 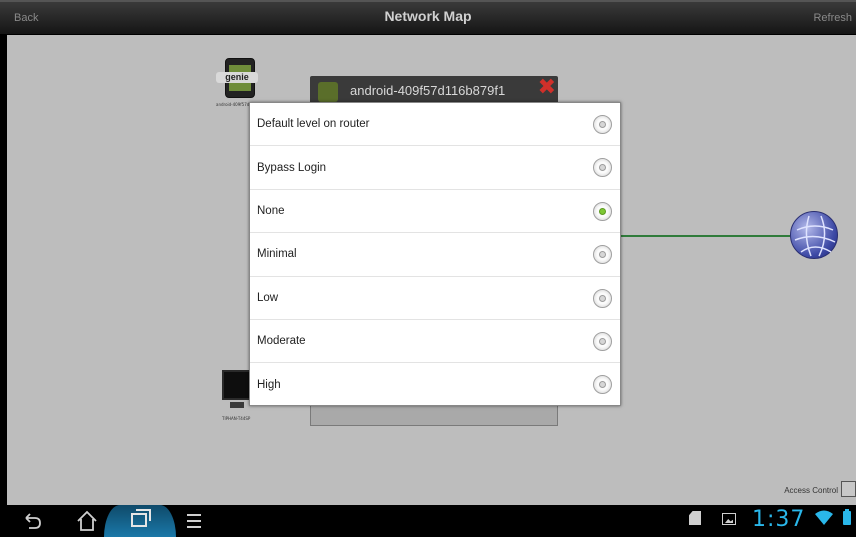 I want to click on option-label: Default level on router, so click(x=313, y=124).